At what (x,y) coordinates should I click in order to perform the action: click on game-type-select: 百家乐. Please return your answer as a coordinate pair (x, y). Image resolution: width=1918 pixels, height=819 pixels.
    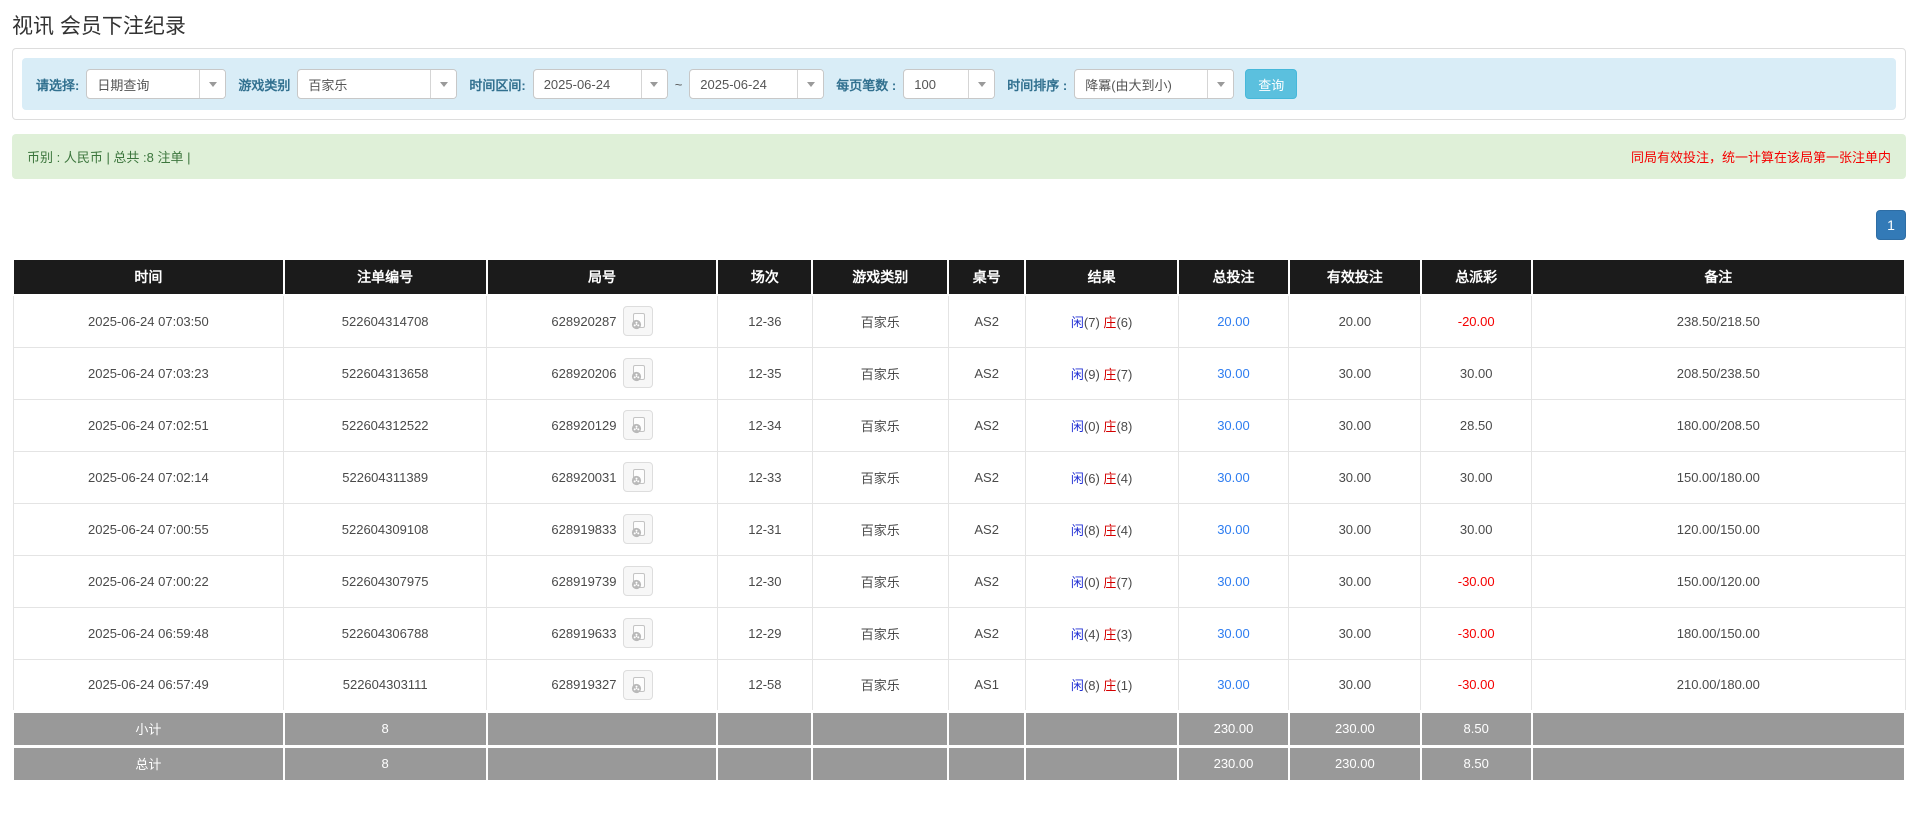
    Looking at the image, I should click on (377, 84).